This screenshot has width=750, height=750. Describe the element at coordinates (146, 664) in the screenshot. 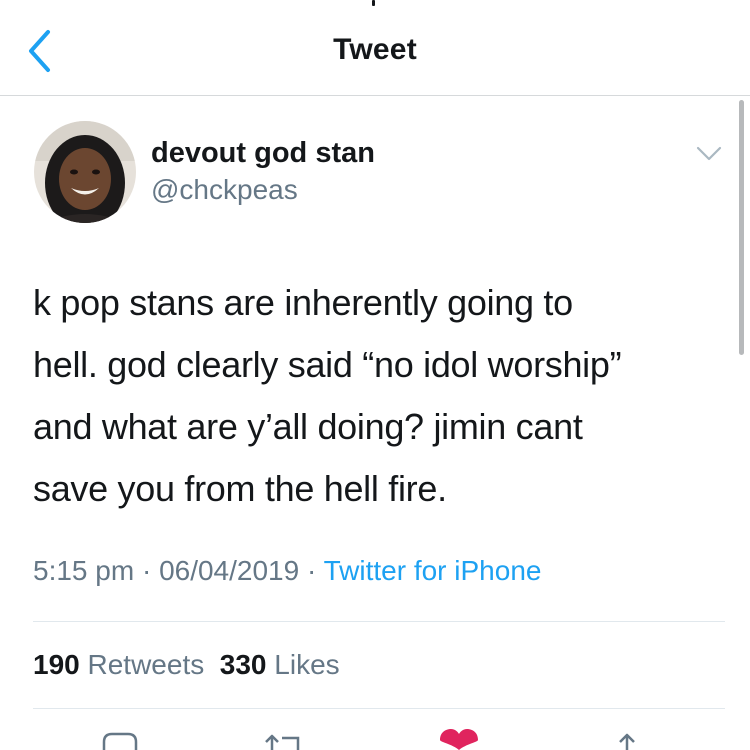

I see `retweets-label: Retweets` at that location.